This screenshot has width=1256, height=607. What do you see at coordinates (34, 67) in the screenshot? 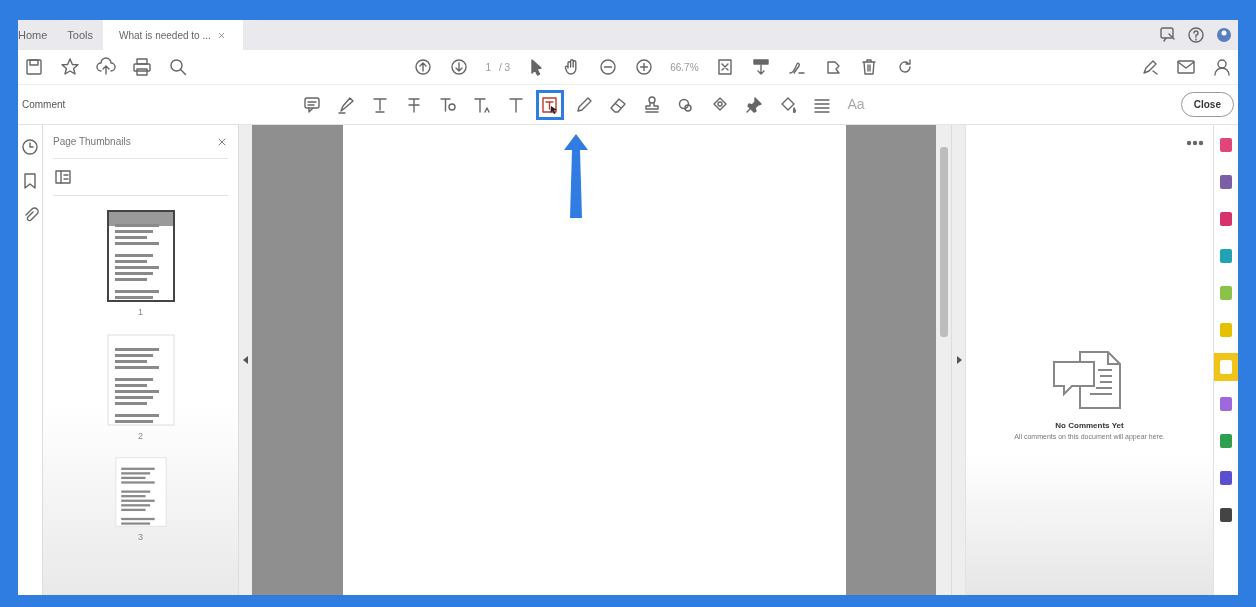
I see `save-icon` at bounding box center [34, 67].